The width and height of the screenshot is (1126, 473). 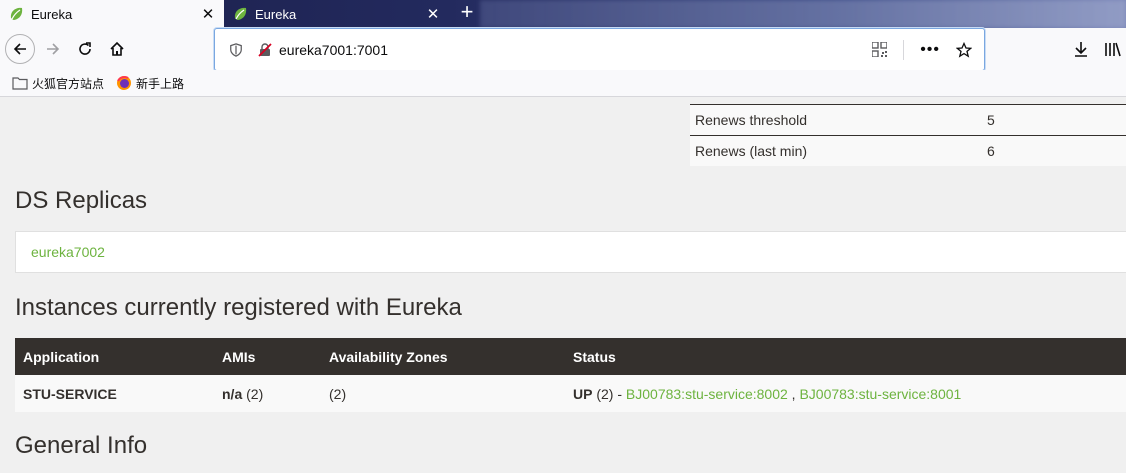 I want to click on status-count: (2) -, so click(x=609, y=393).